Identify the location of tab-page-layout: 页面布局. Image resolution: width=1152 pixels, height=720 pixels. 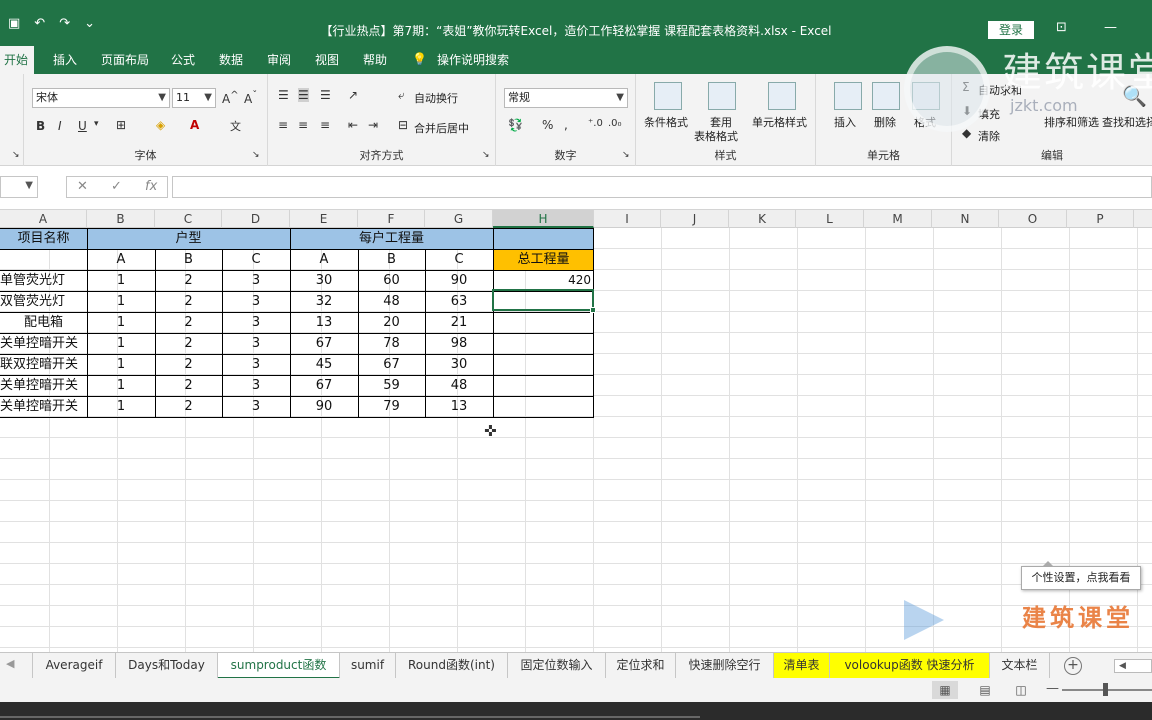
(125, 60).